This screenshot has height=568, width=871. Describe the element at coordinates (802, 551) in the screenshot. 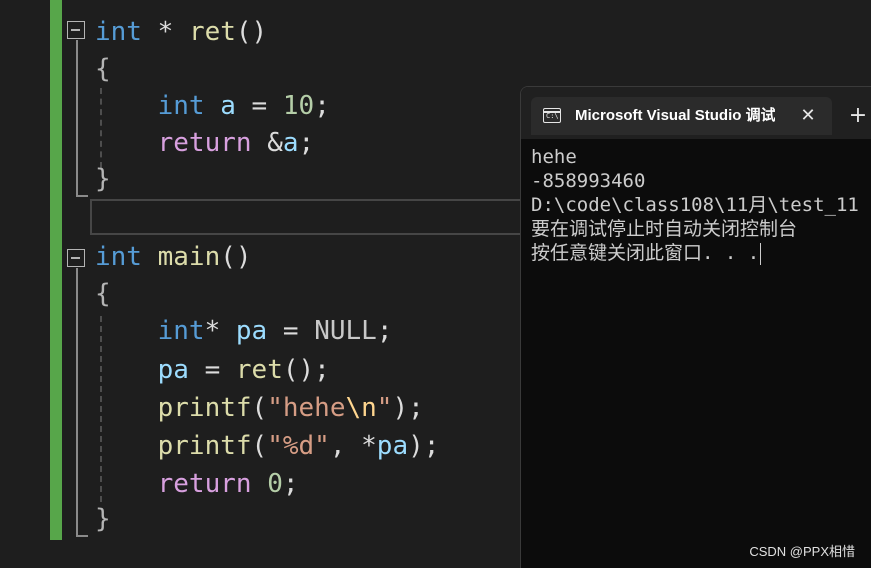

I see `watermark: CSDN @PPX相惜` at that location.